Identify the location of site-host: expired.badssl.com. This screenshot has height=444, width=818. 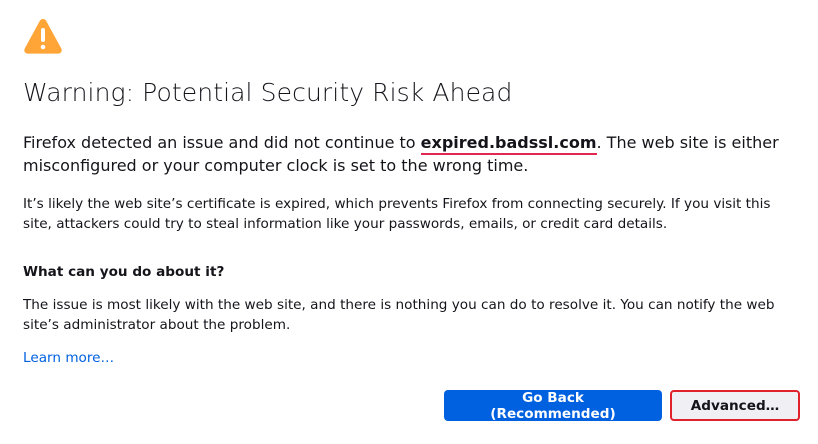
(508, 144).